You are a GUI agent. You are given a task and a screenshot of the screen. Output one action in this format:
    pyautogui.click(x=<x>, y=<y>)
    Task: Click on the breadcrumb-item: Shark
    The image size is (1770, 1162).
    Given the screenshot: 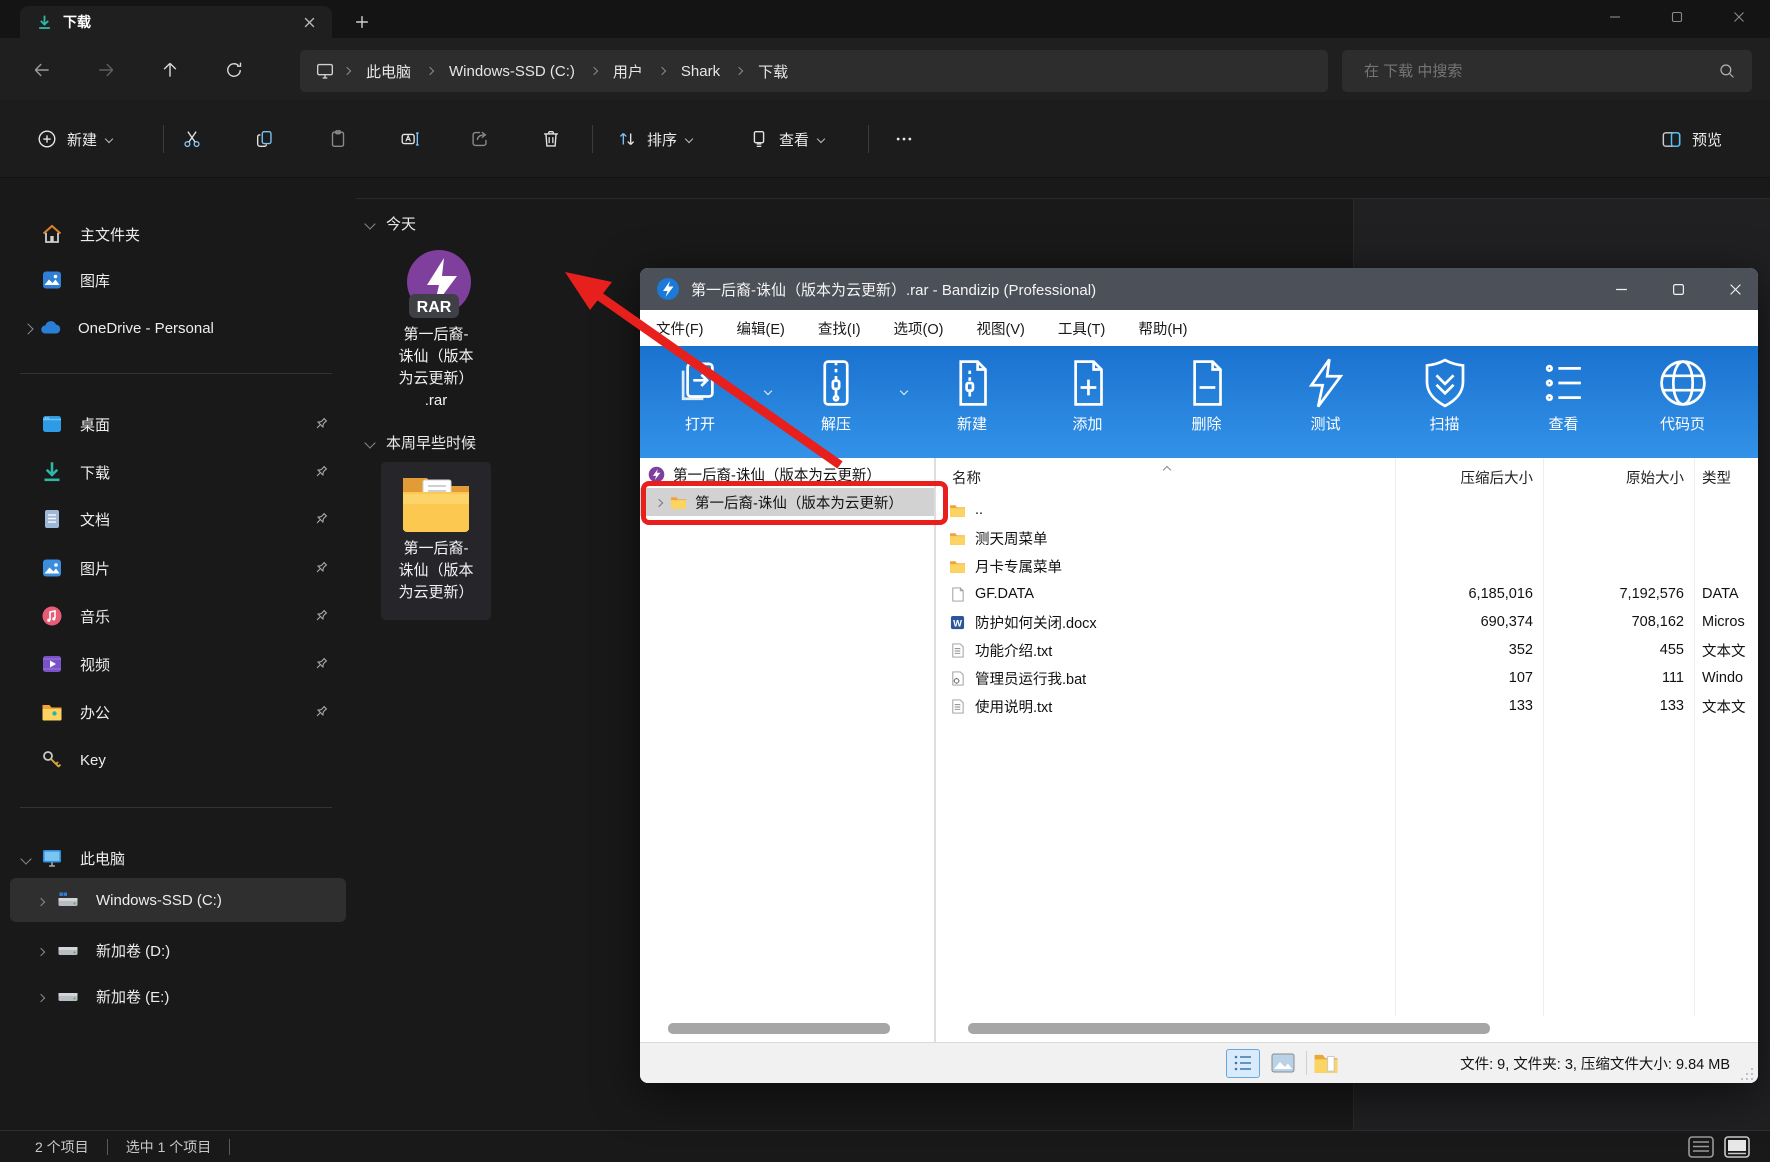 What is the action you would take?
    pyautogui.click(x=700, y=71)
    